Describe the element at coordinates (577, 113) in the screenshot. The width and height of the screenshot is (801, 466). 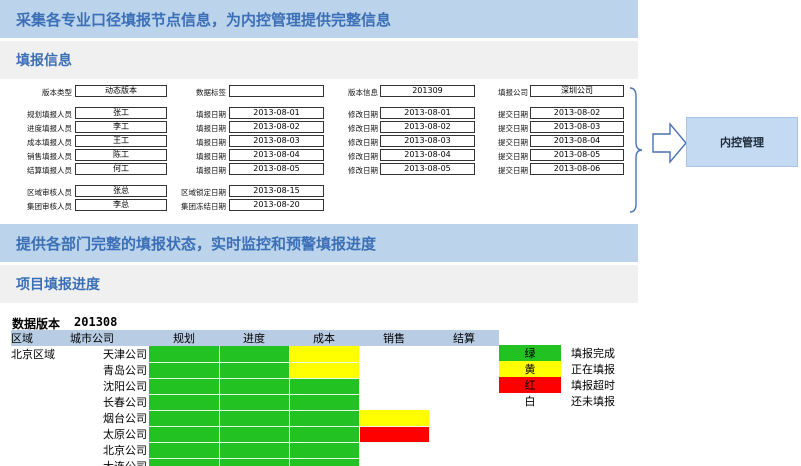
I see `submit-date-field: 2013-08-02` at that location.